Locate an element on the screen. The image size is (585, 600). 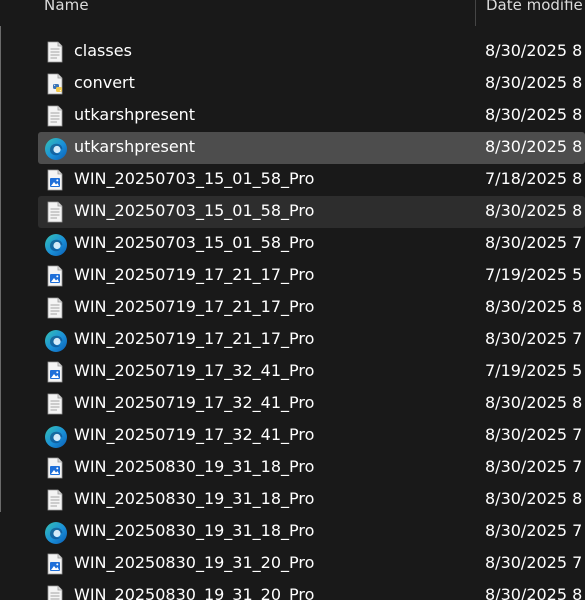
file-row: WIN_20250719_17_21_17_Pro 7/19/2025 5 is located at coordinates (292, 276).